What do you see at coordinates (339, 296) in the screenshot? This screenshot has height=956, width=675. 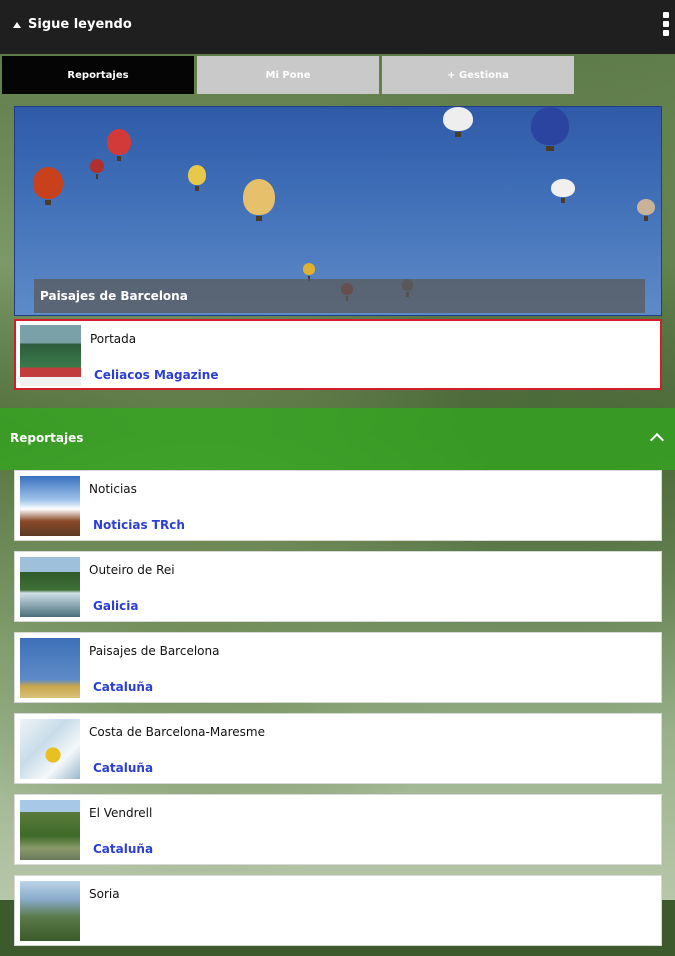 I see `hero-caption: Paisajes de Barcelona` at bounding box center [339, 296].